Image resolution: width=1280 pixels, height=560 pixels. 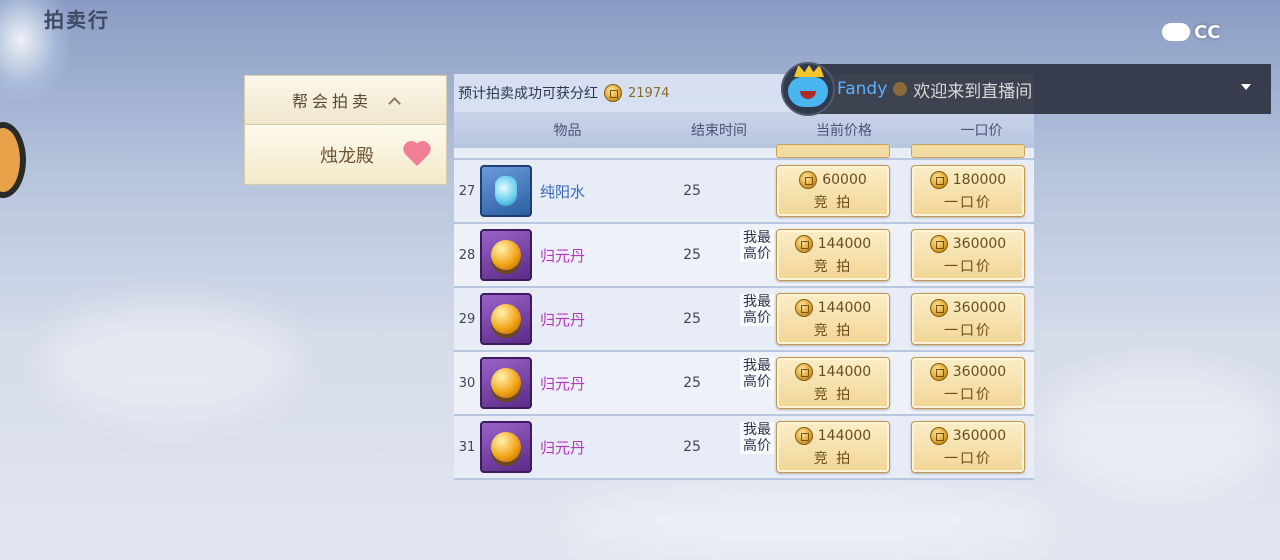 What do you see at coordinates (973, 91) in the screenshot?
I see `stream-welcome-text: 欢迎来到直播间` at bounding box center [973, 91].